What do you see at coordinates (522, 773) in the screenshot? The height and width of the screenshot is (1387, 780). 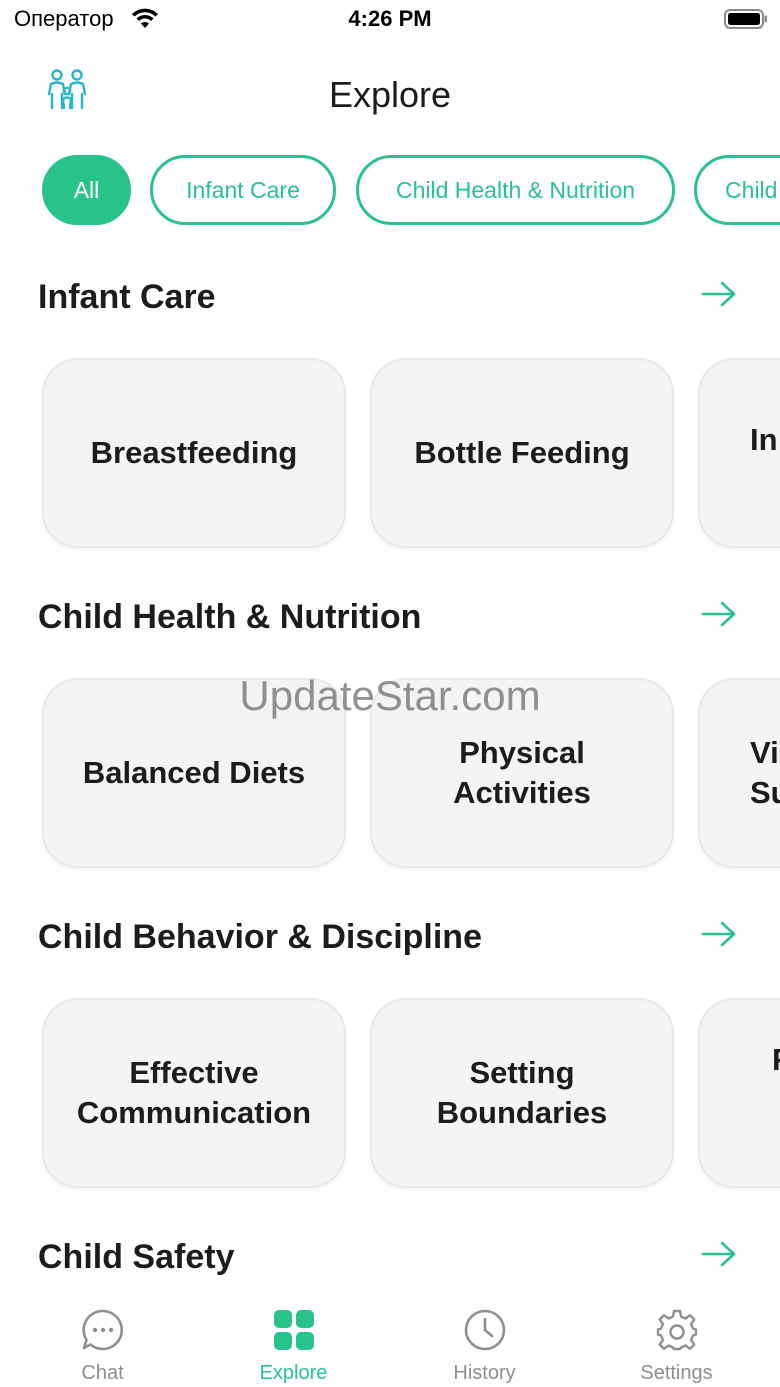 I see `topic-card-physical-activities: Physical Activities` at bounding box center [522, 773].